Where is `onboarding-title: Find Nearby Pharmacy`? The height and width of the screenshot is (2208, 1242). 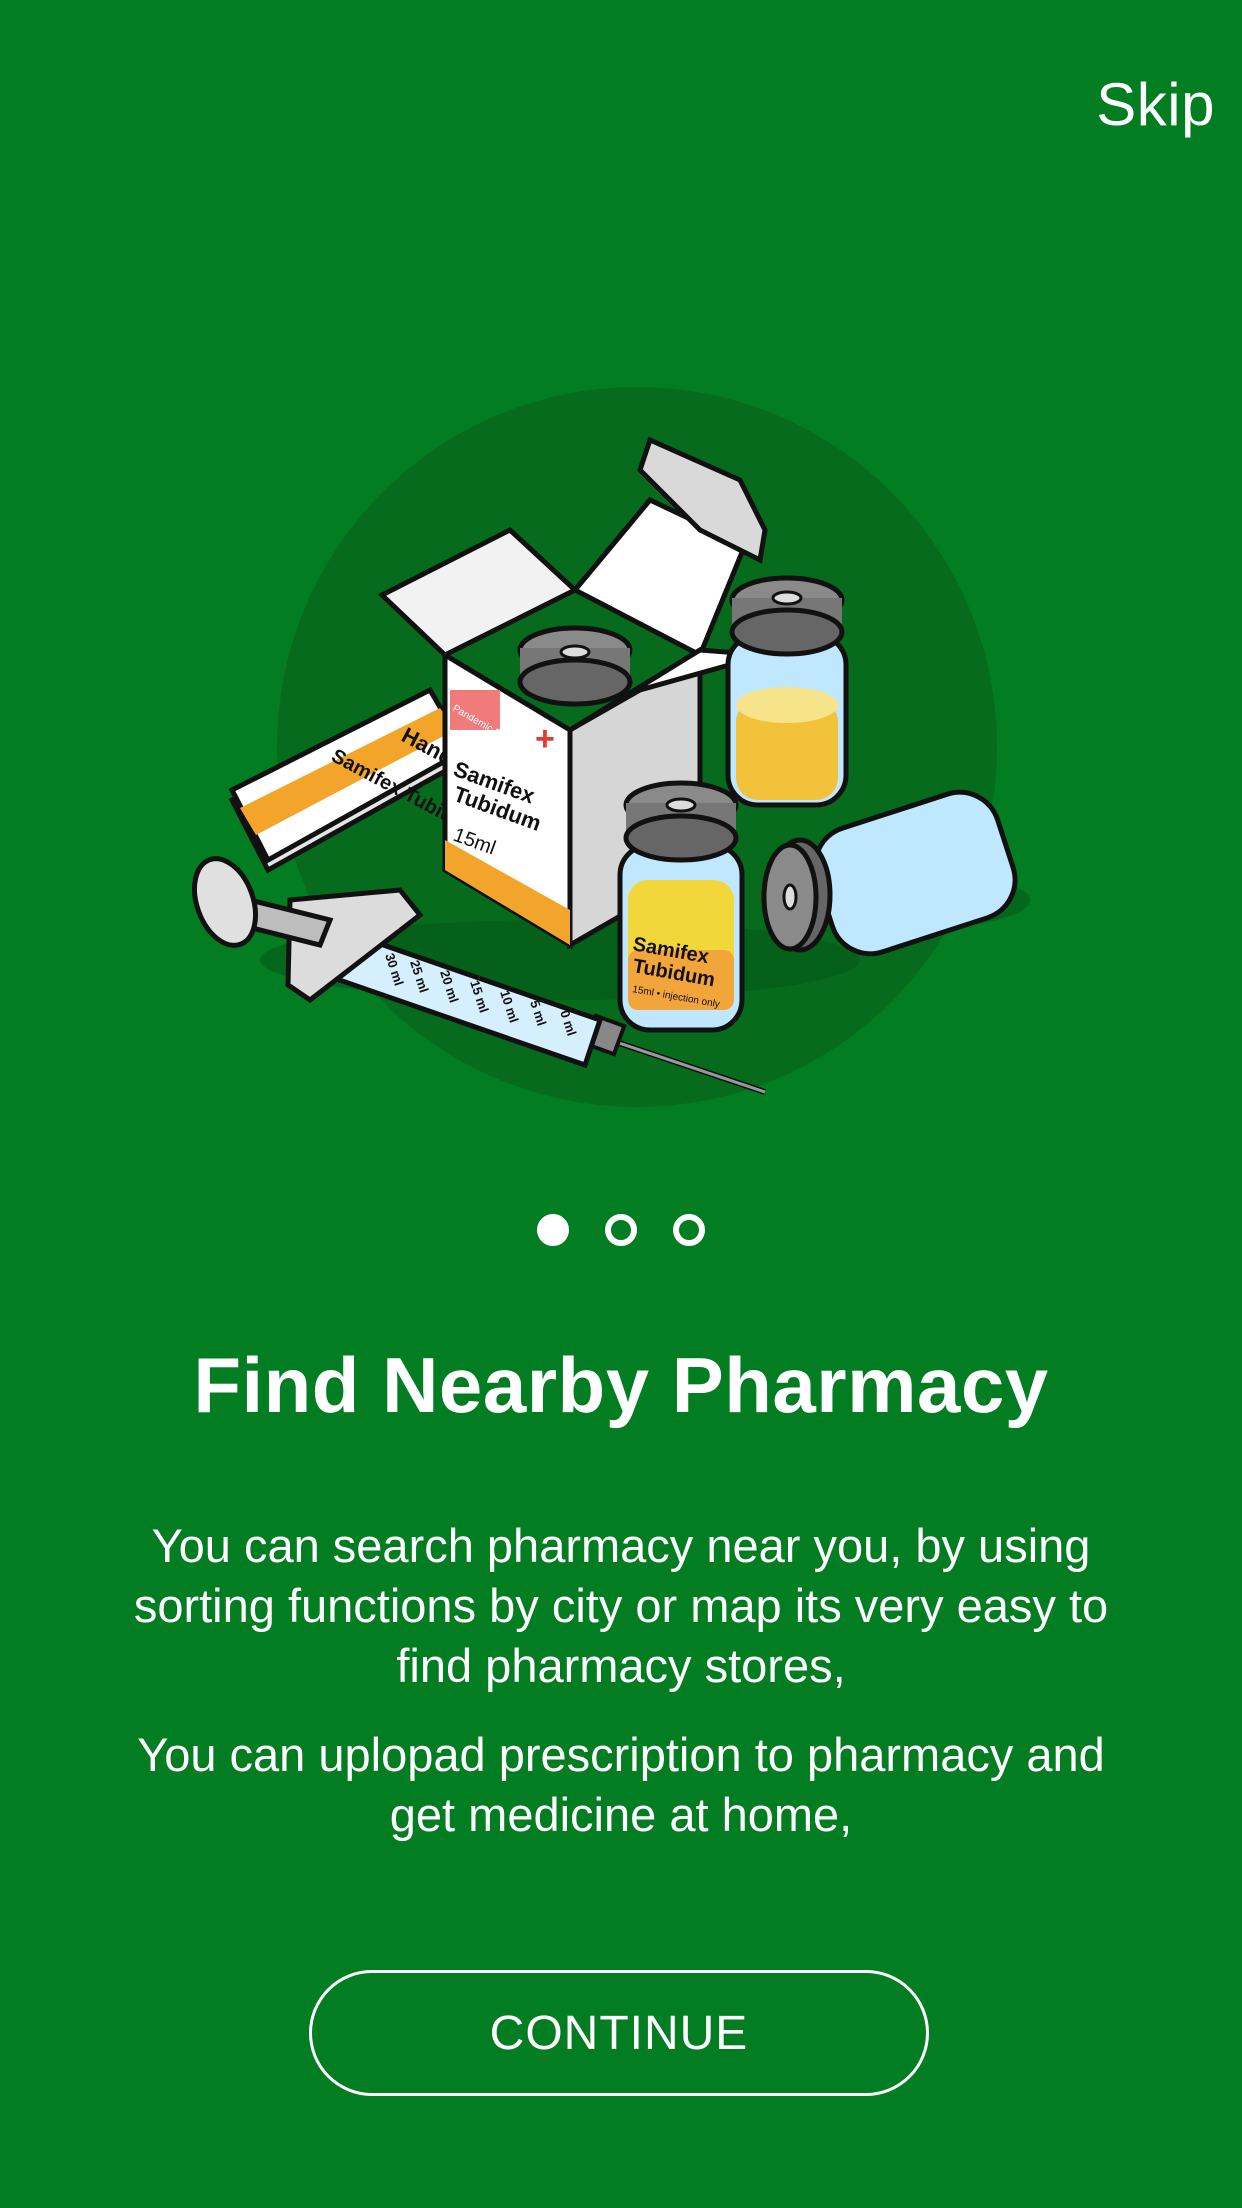
onboarding-title: Find Nearby Pharmacy is located at coordinates (621, 1385).